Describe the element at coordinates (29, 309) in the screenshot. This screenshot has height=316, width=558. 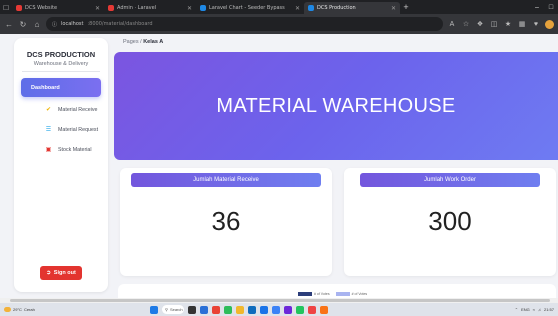
I see `weather-text: Cerah` at that location.